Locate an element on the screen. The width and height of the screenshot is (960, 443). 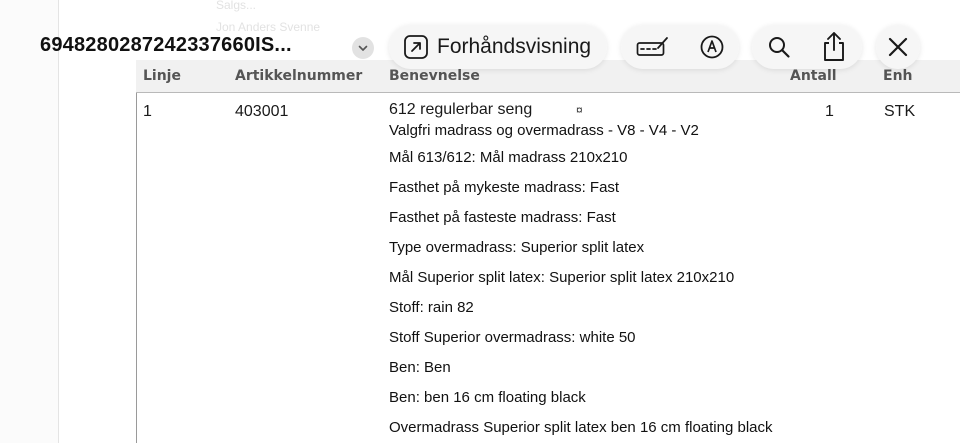
open-with-preview-button: Forhåndsvisning is located at coordinates (498, 47).